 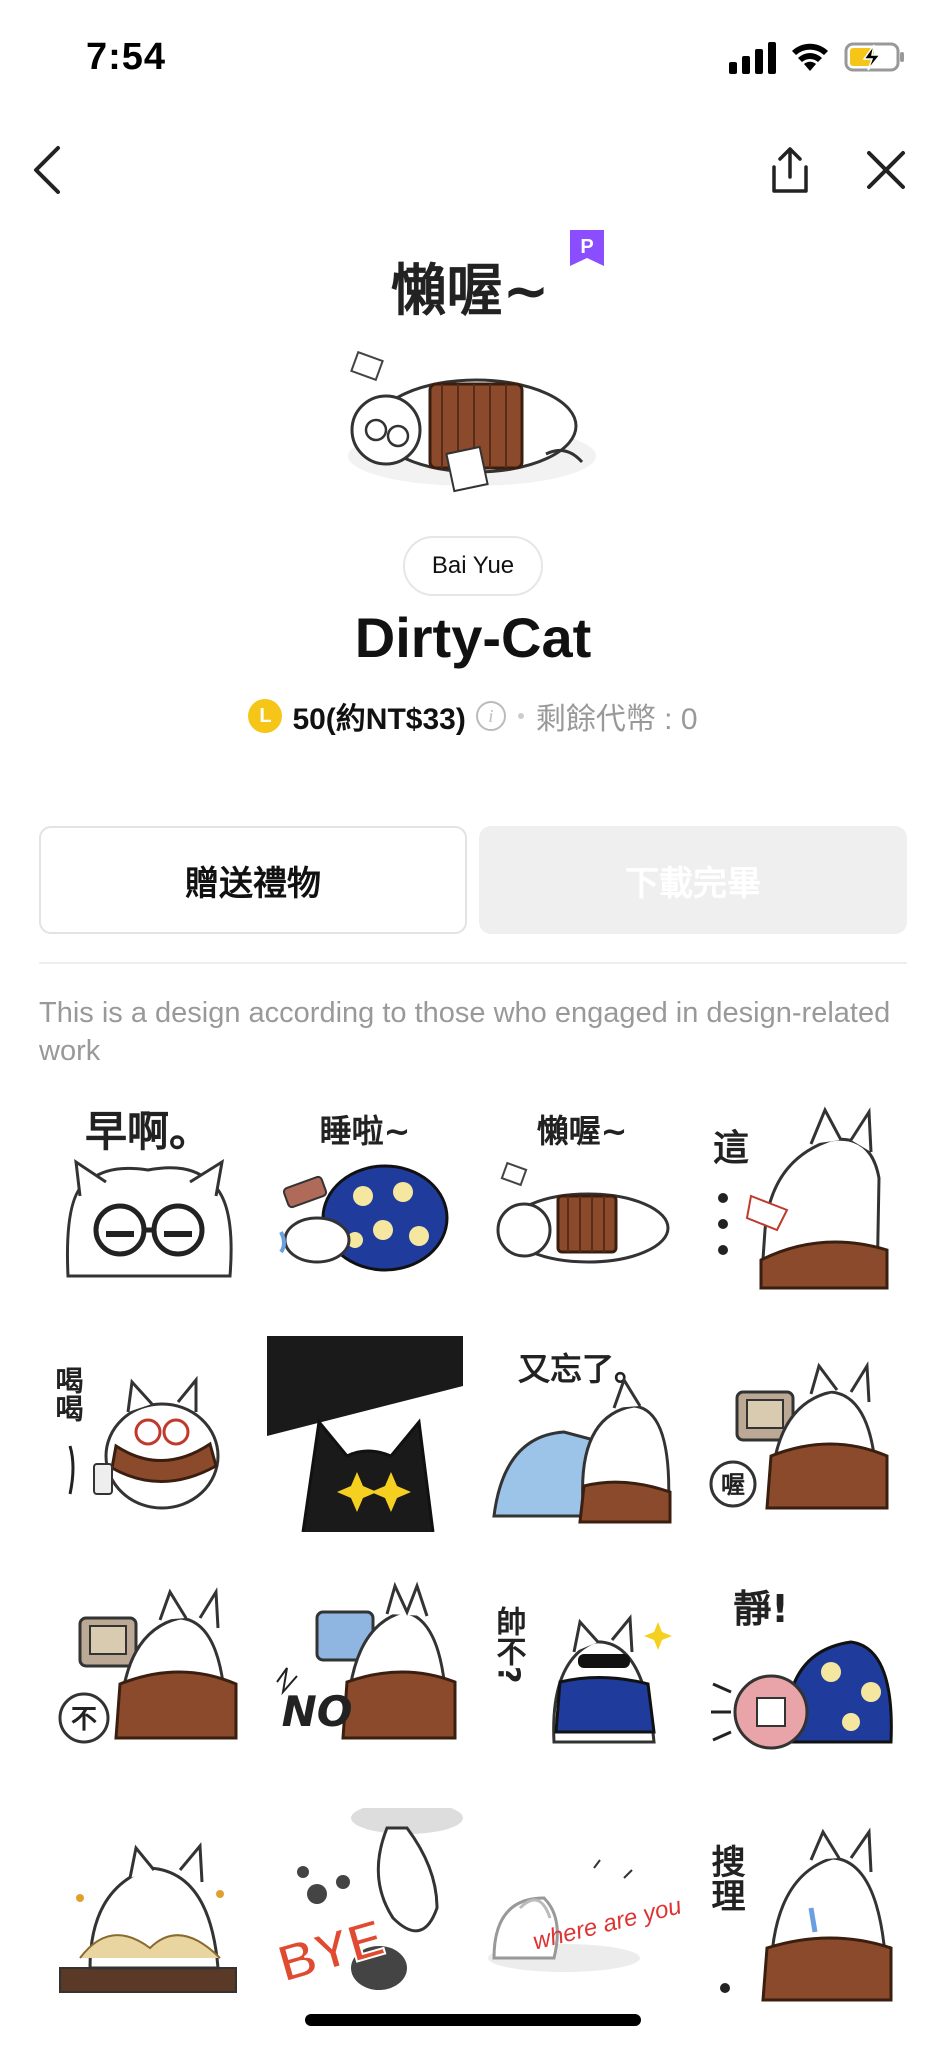 What do you see at coordinates (520, 716) in the screenshot?
I see `separator-dot` at bounding box center [520, 716].